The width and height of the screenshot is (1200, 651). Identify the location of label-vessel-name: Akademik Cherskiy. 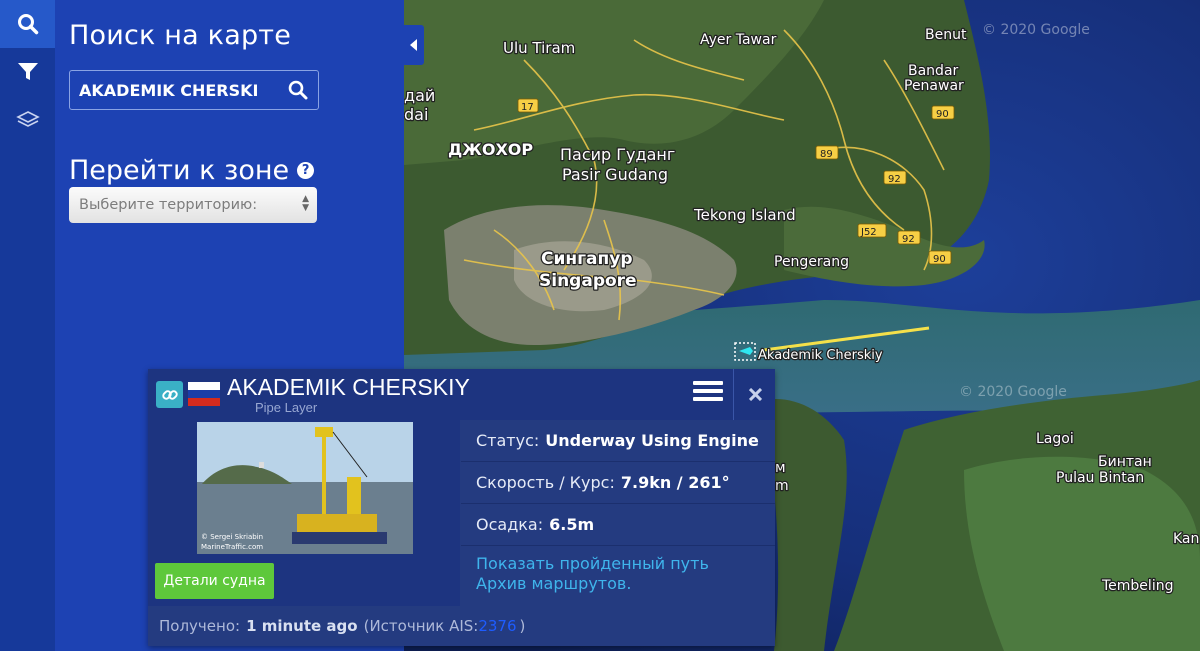
(820, 355).